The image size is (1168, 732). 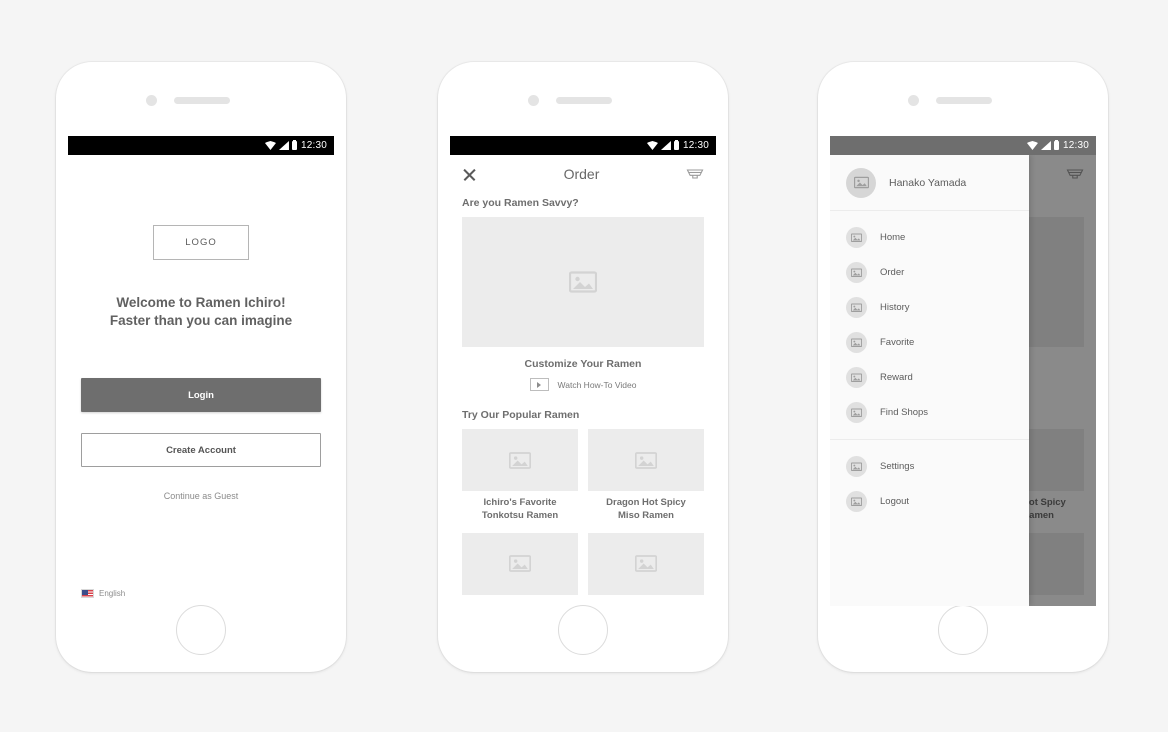 I want to click on ramen-card-title-line2: Miso Ramen, so click(x=646, y=515).